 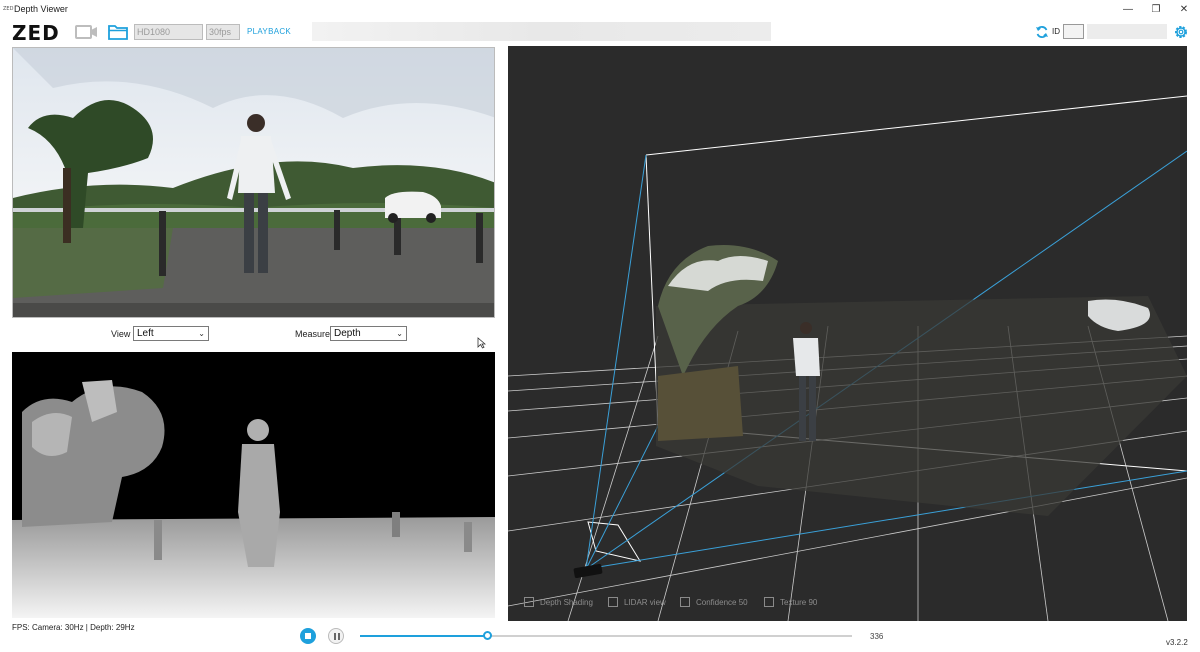 I want to click on view-select-value: Left, so click(x=145, y=333).